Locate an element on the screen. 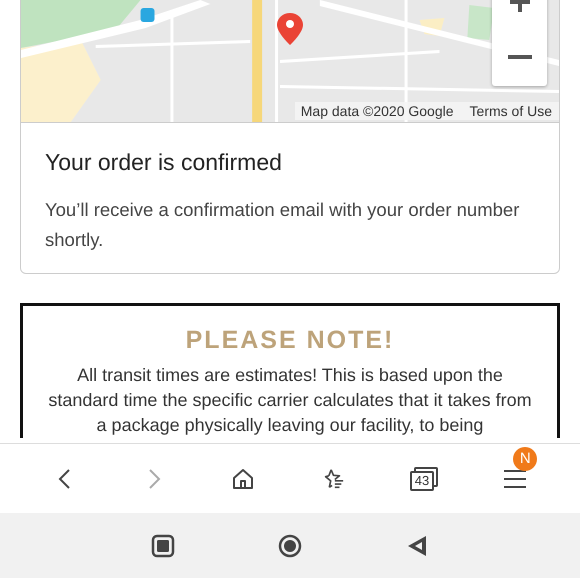  notification-badge: N is located at coordinates (525, 458).